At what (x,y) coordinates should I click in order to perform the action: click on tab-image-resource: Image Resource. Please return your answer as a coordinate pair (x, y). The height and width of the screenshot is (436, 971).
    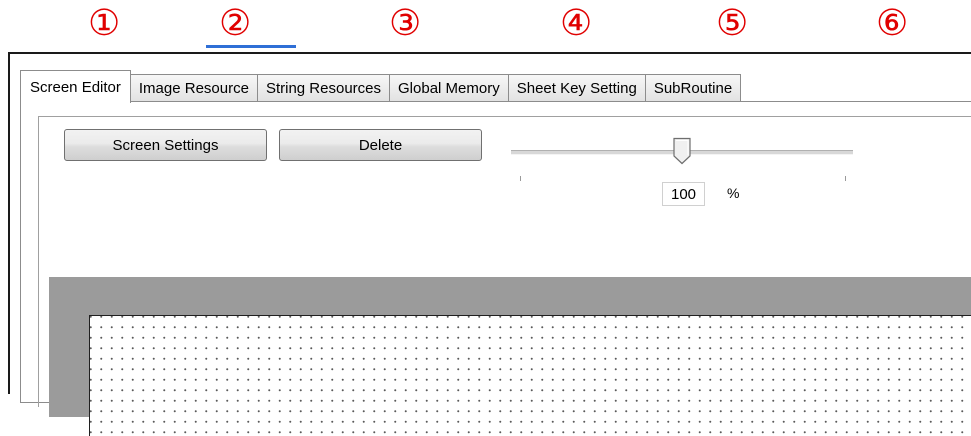
    Looking at the image, I should click on (194, 88).